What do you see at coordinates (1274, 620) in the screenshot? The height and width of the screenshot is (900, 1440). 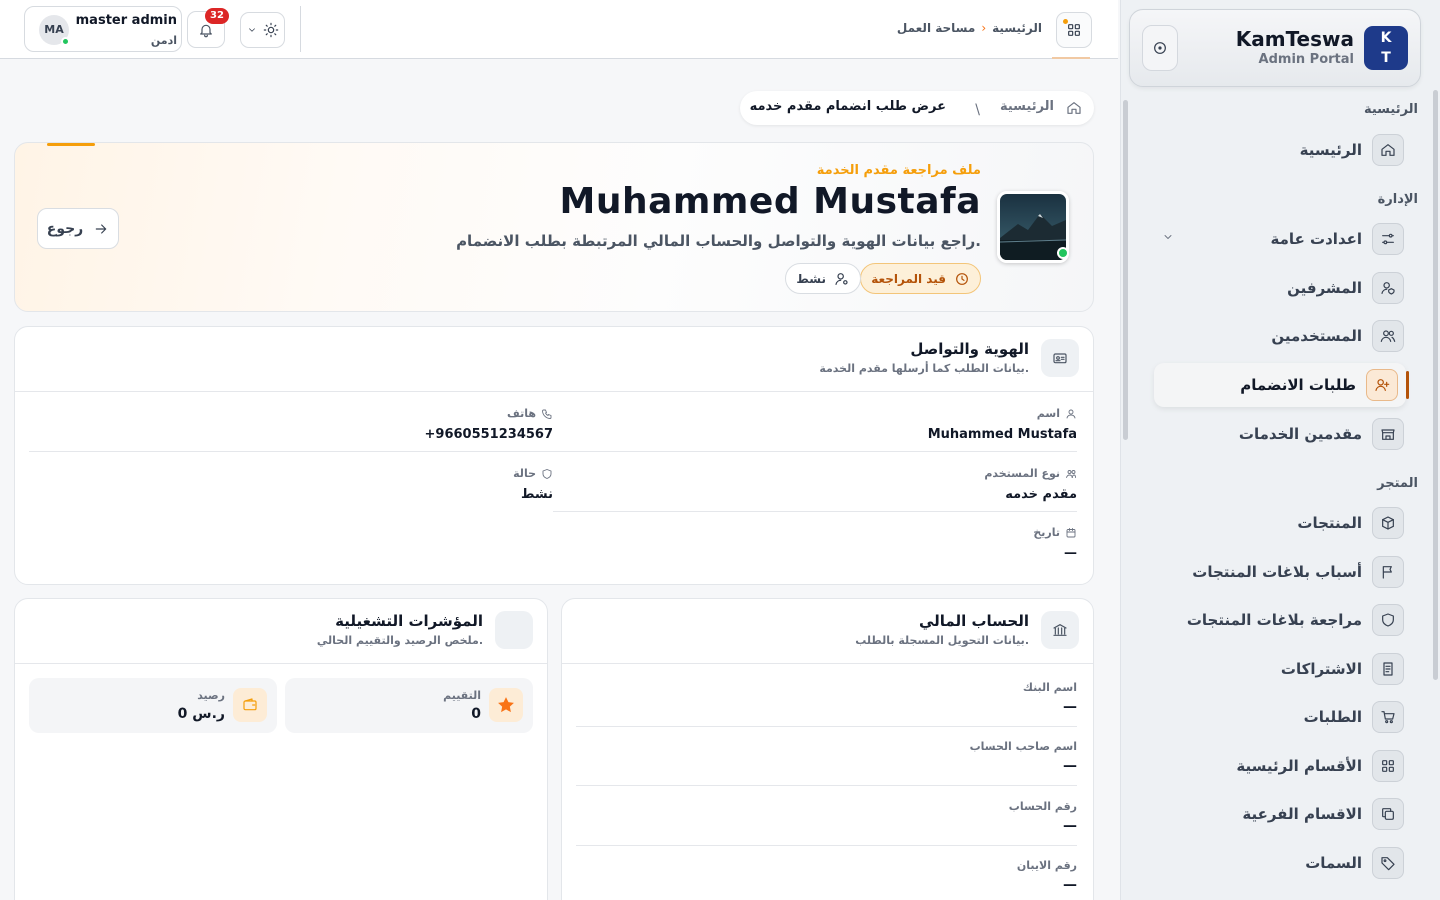 I see `sidebar-item-label: مراجعة بلاغات المنتجات` at bounding box center [1274, 620].